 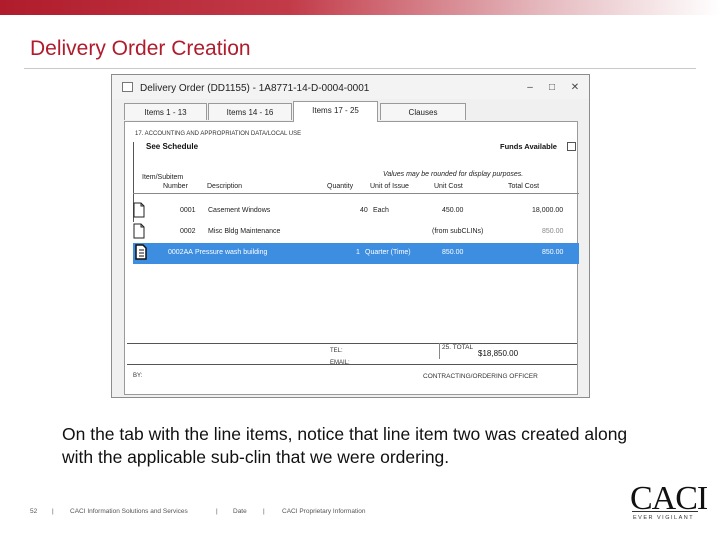 What do you see at coordinates (360, 68) in the screenshot?
I see `title-divider` at bounding box center [360, 68].